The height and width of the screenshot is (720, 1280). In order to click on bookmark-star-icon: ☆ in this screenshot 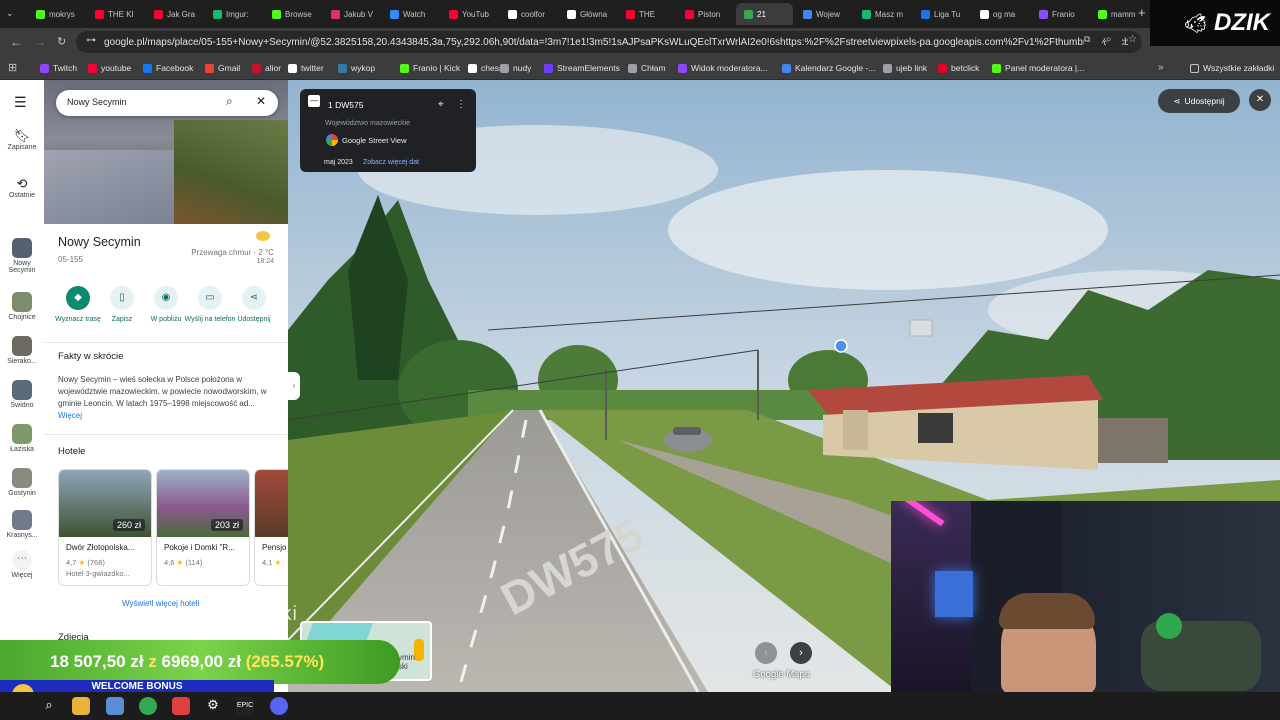, I will do `click(1135, 42)`.